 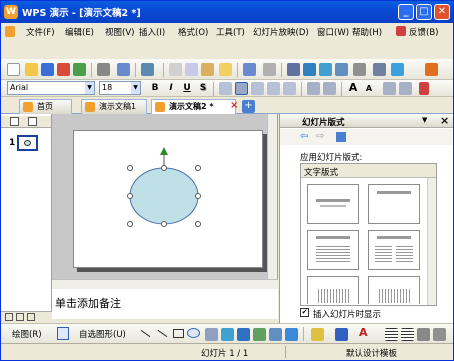 I want to click on decrease-indent-icon, so click(x=389, y=88).